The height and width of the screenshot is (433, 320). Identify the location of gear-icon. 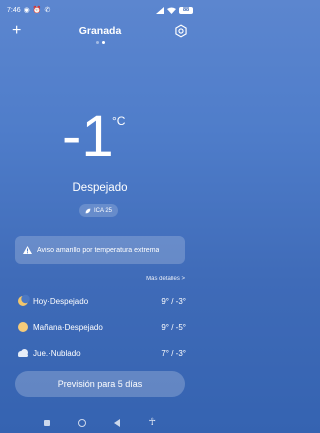
(181, 31).